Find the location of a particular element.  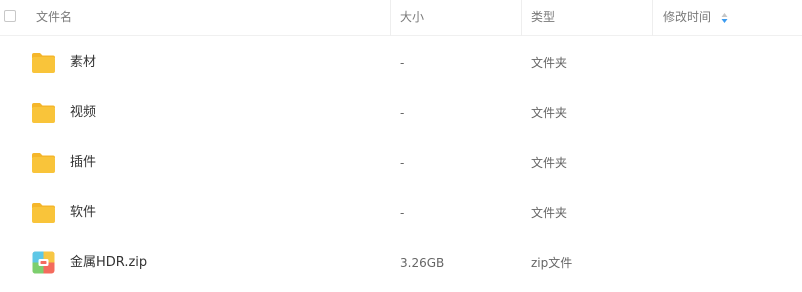

file-name: 素材 is located at coordinates (83, 63).